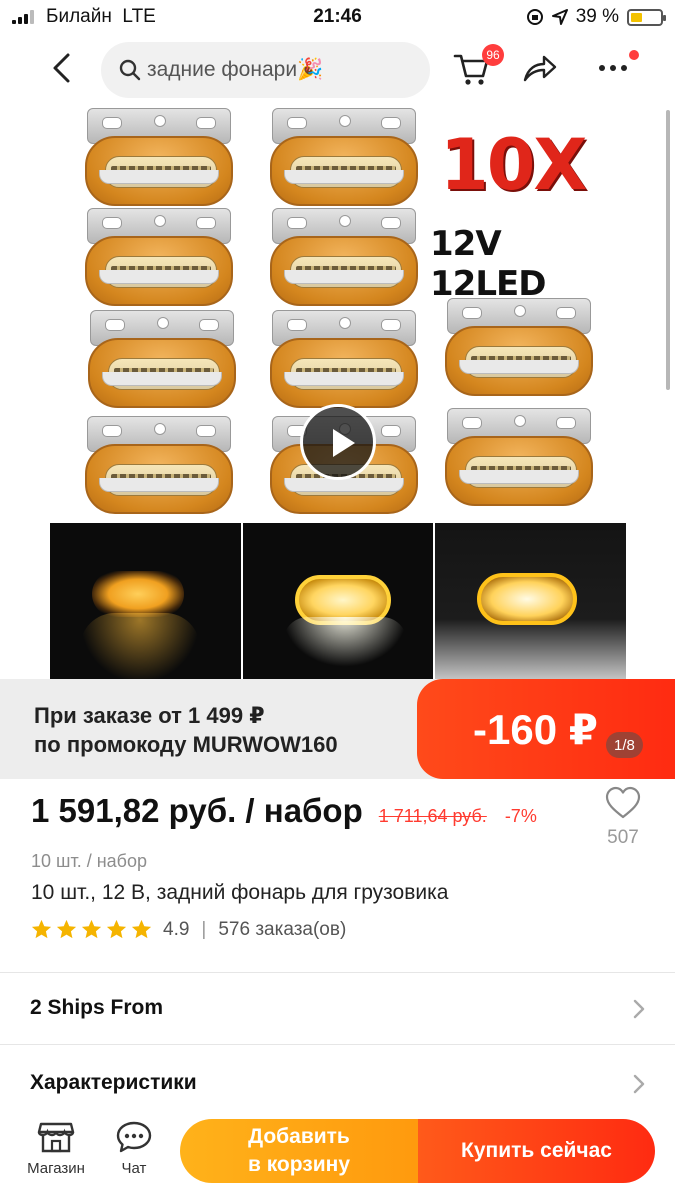 The width and height of the screenshot is (675, 1200). I want to click on unit-info: 10 шт. / набор, so click(89, 861).